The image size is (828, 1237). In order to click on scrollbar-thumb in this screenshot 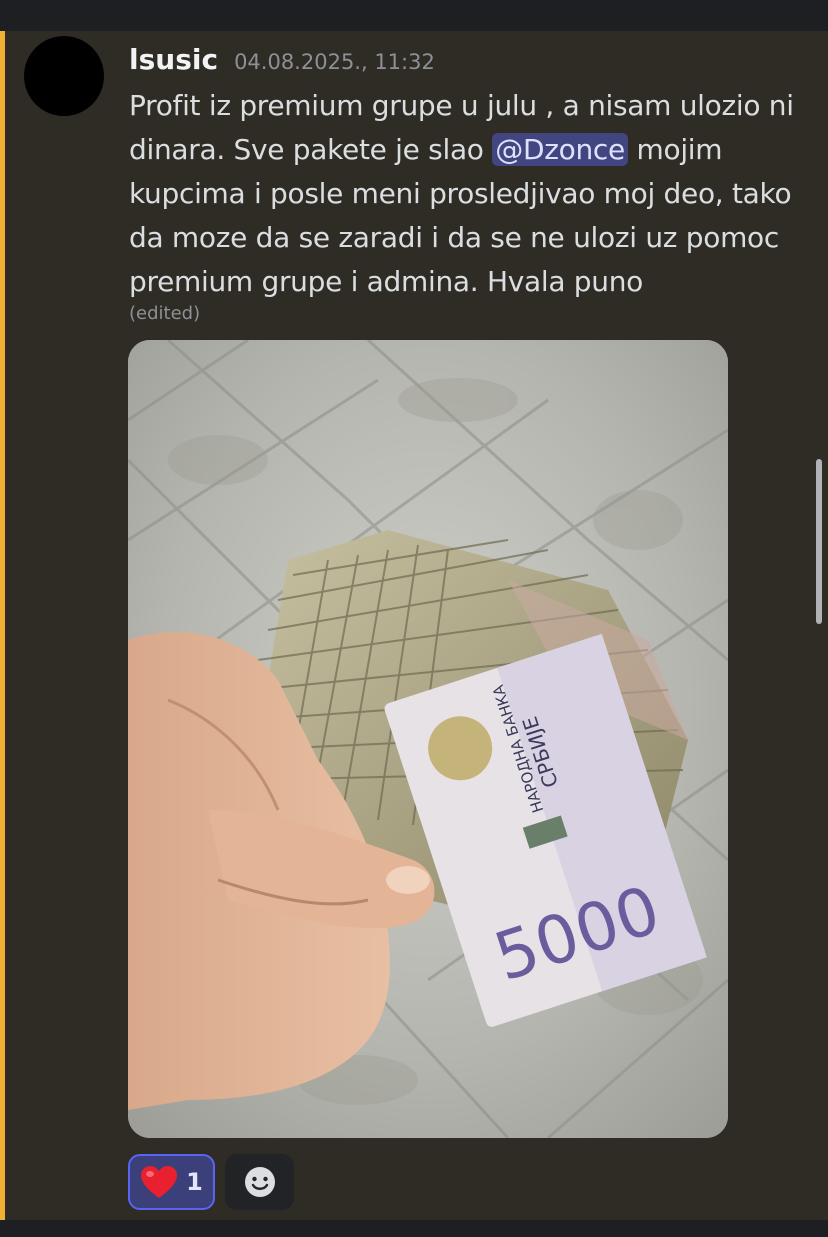, I will do `click(819, 541)`.